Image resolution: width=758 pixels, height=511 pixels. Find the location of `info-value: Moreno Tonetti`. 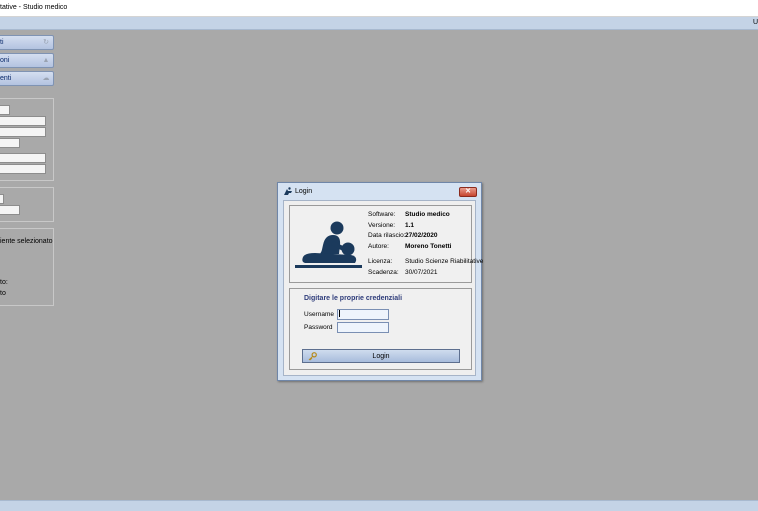

info-value: Moreno Tonetti is located at coordinates (428, 246).